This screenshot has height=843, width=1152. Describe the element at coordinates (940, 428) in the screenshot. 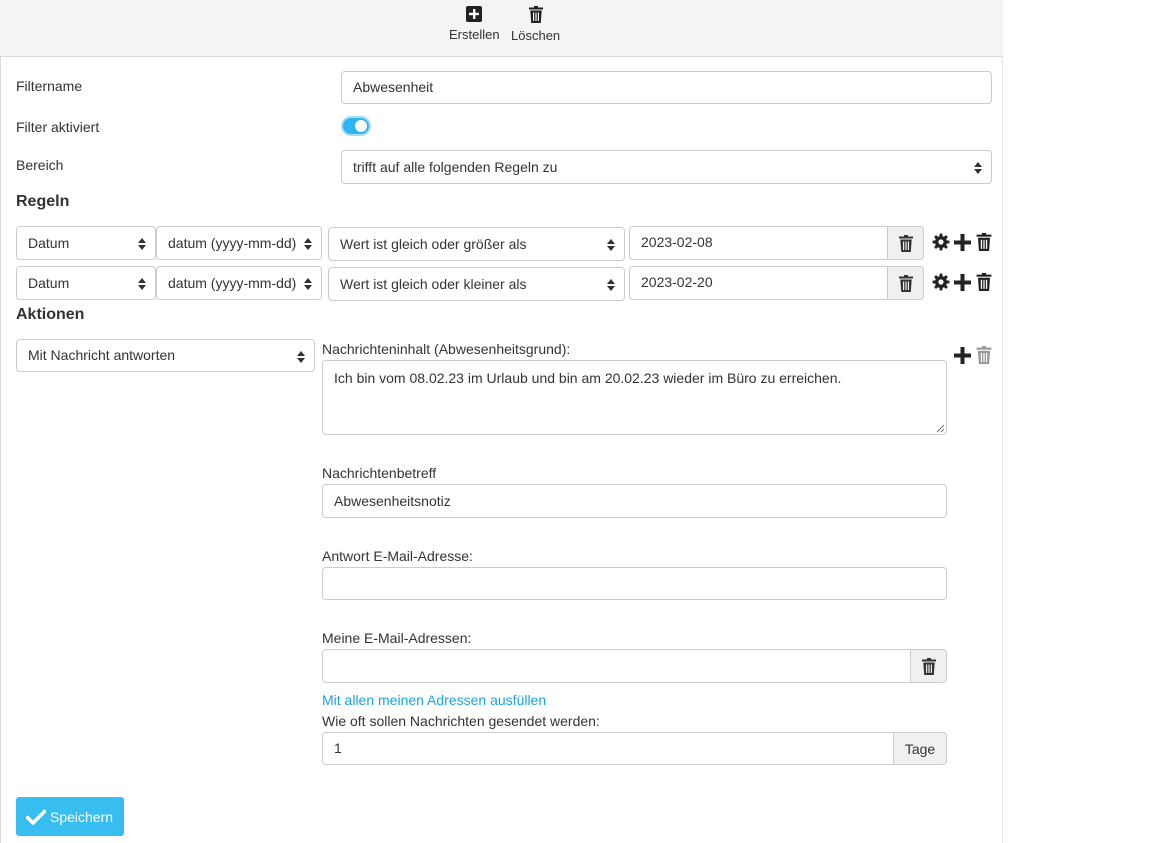

I see `resize-handle-icon` at that location.